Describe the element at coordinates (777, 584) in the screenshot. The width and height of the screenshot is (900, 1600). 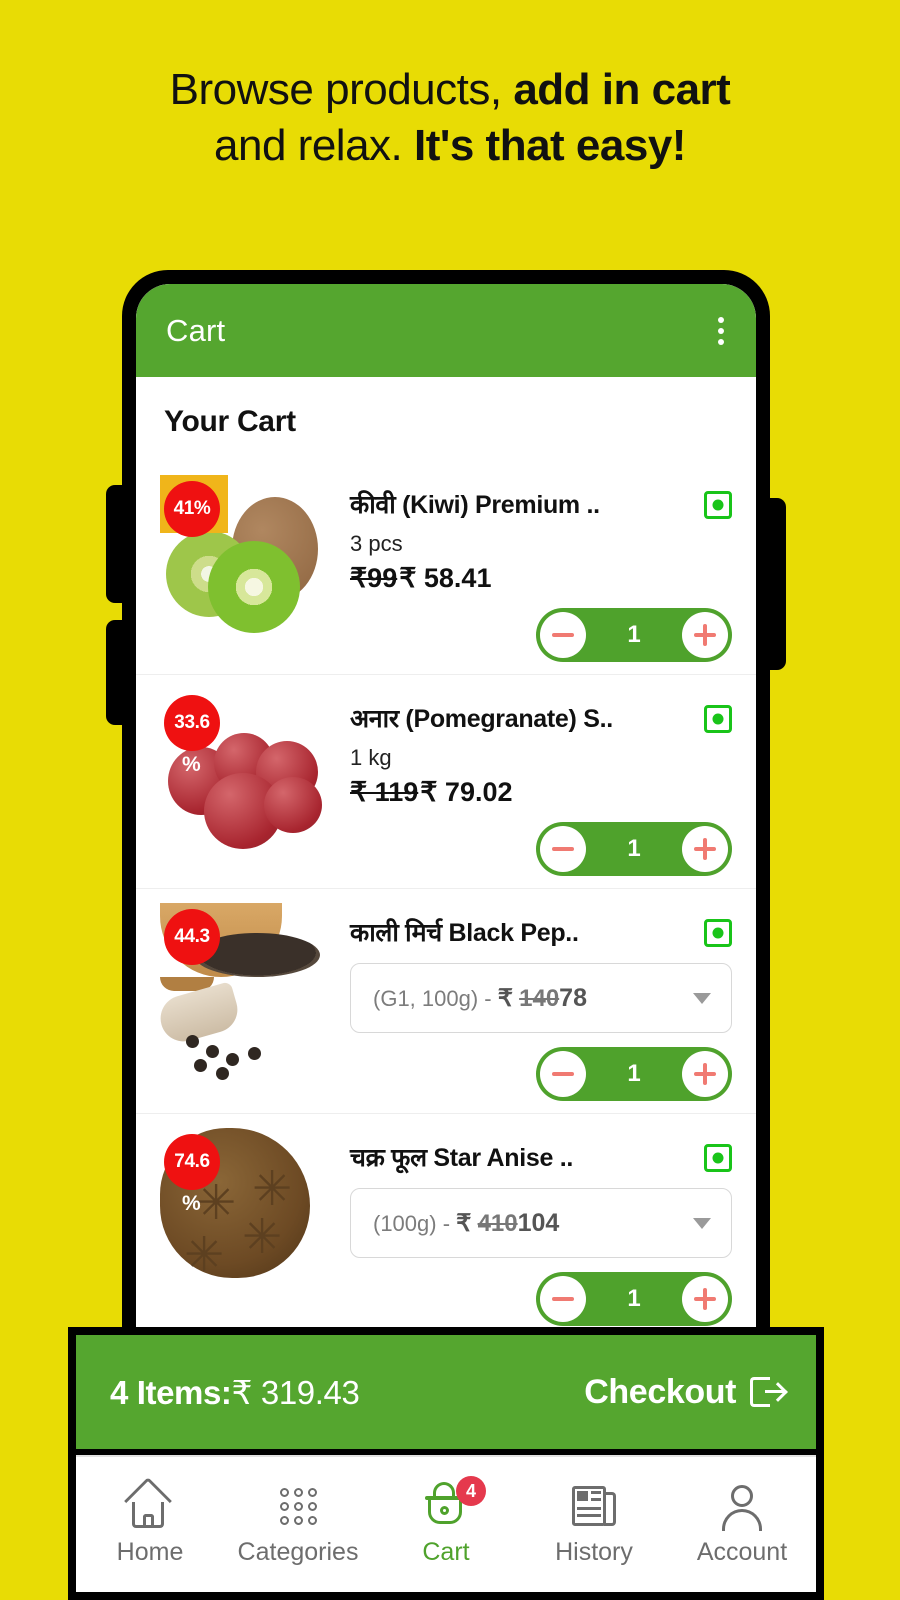
I see `power-button` at that location.